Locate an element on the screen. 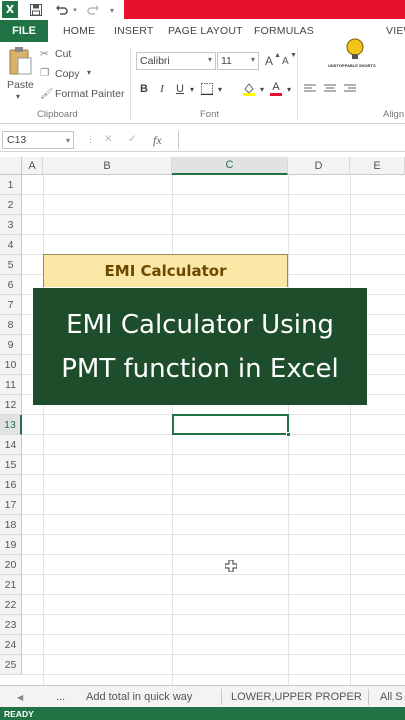 This screenshot has height=720, width=405. underline-button: U is located at coordinates (180, 89).